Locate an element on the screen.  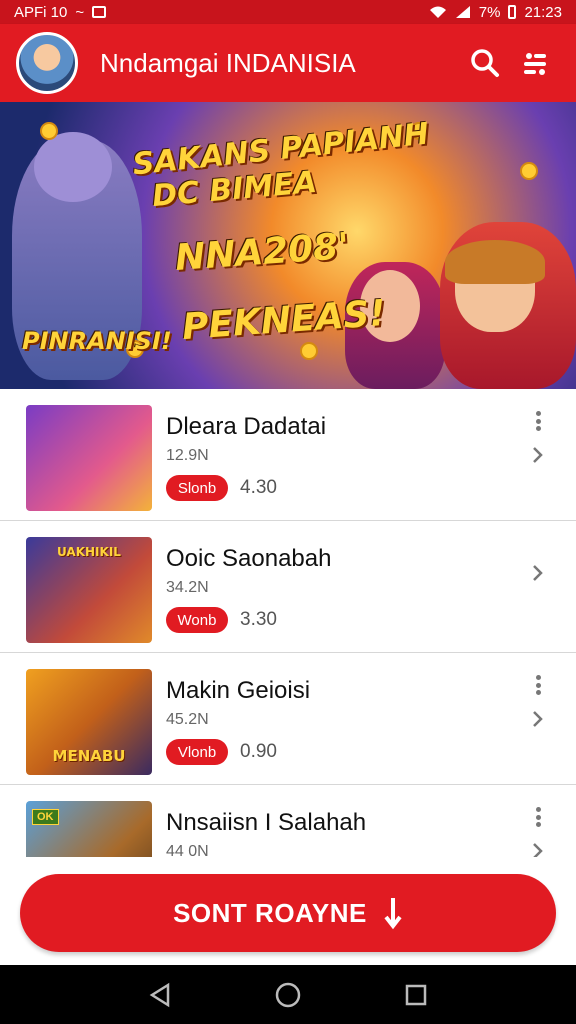
game-title: Makin Geioisi is located at coordinates (238, 690).